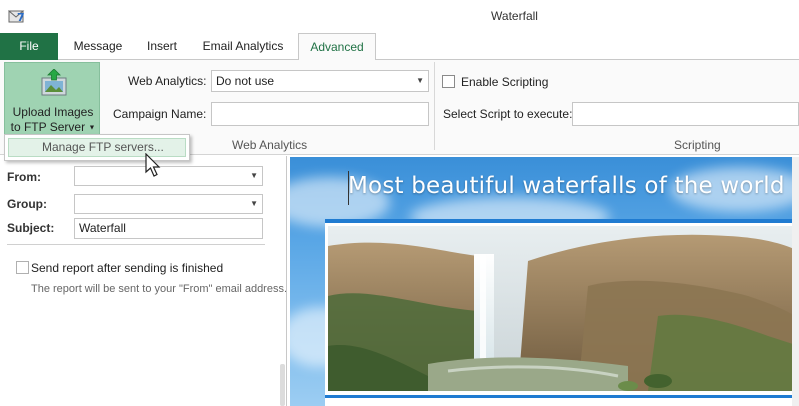 The height and width of the screenshot is (406, 799). I want to click on upload-images-label: Upload Images to FTP Server ▼, so click(53, 119).